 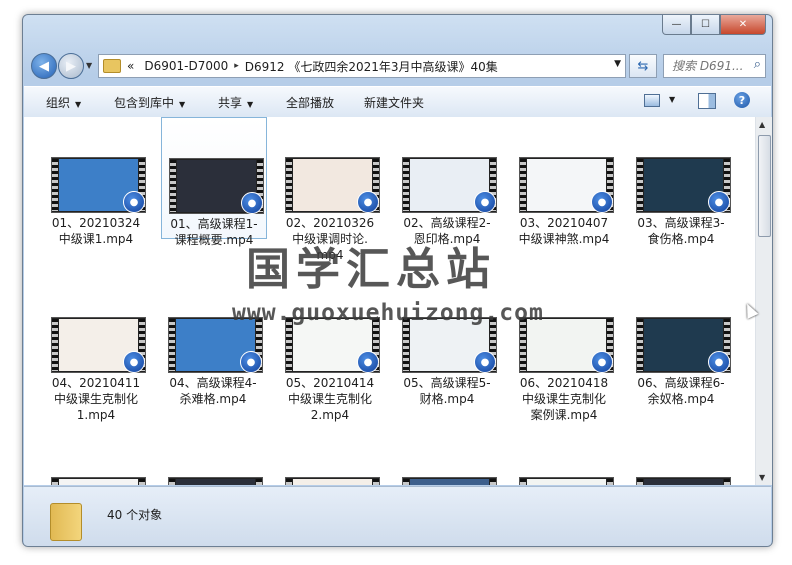 I want to click on search-box: ⌕, so click(x=714, y=66).